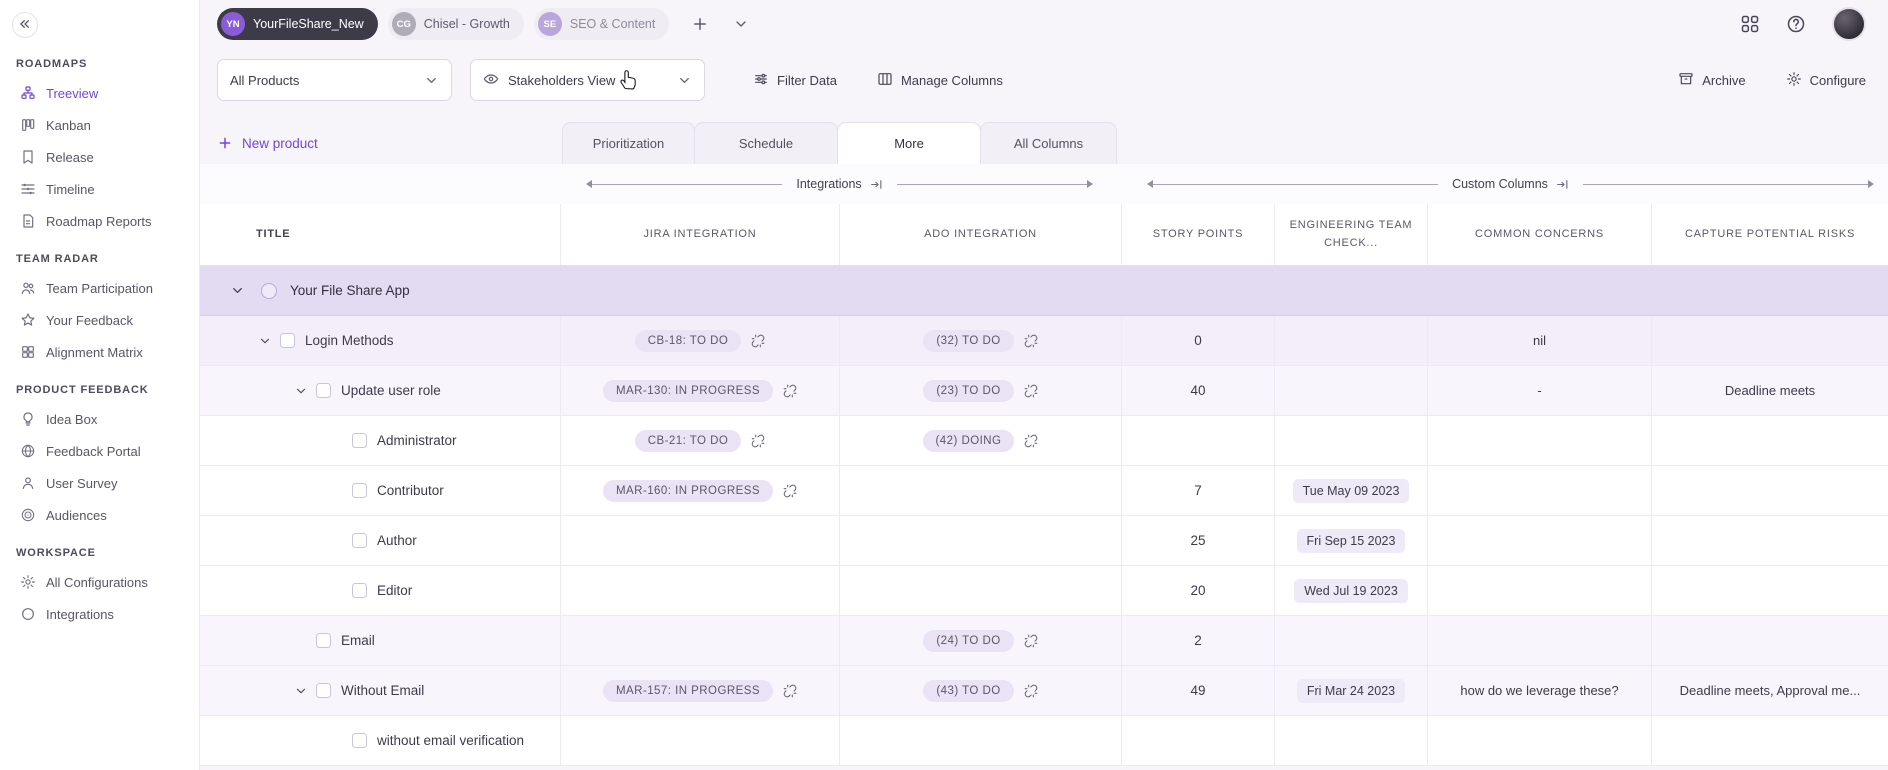 This screenshot has width=1888, height=770. What do you see at coordinates (334, 80) in the screenshot?
I see `product-filter-select: All Products` at bounding box center [334, 80].